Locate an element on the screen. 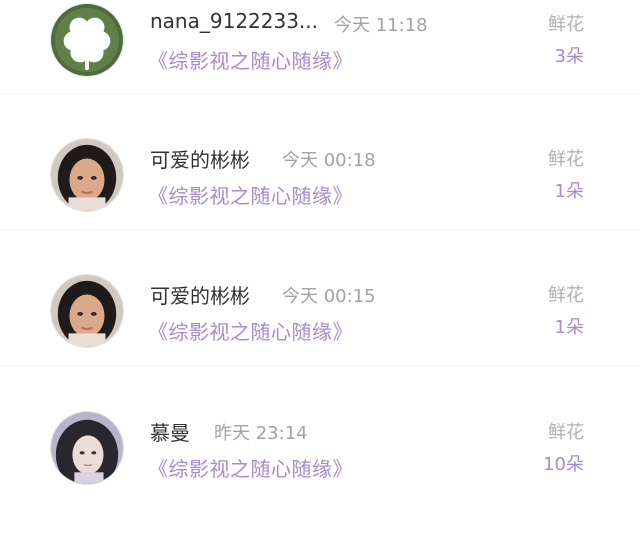  username: 慕曼 is located at coordinates (170, 431).